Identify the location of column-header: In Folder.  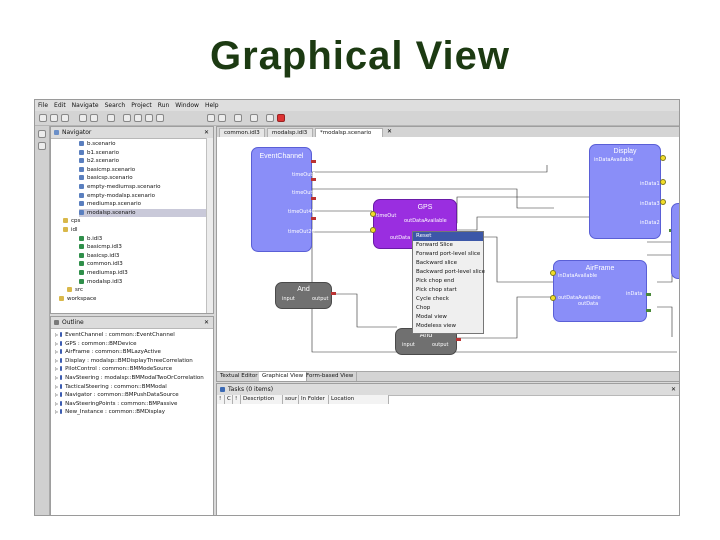
(314, 399).